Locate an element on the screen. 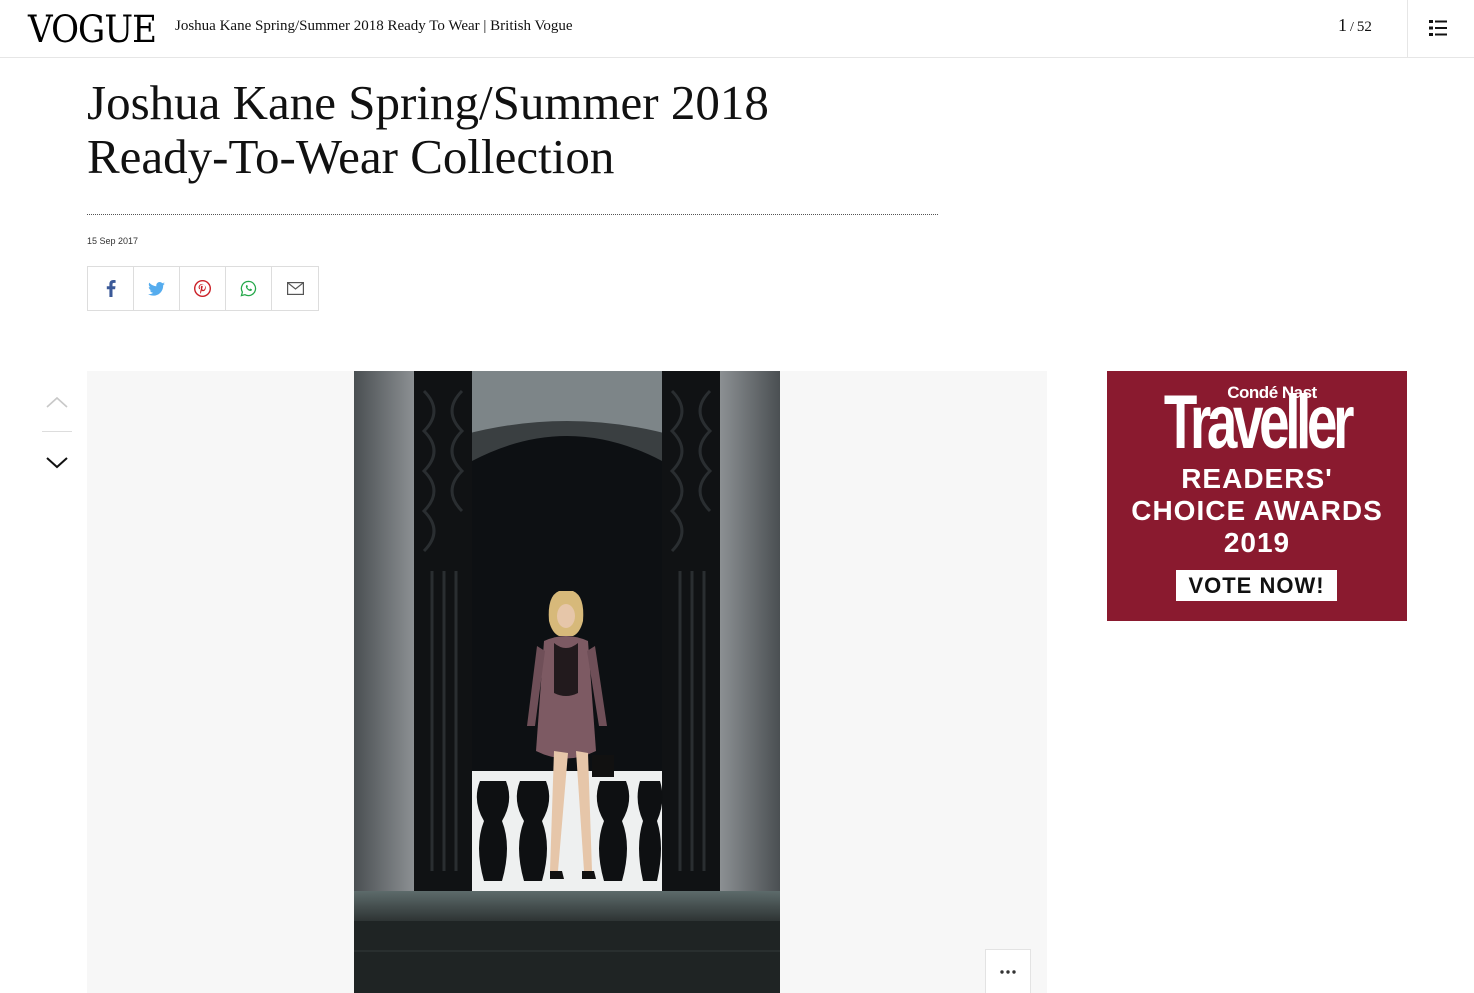  share-pinterest-button is located at coordinates (203, 288).